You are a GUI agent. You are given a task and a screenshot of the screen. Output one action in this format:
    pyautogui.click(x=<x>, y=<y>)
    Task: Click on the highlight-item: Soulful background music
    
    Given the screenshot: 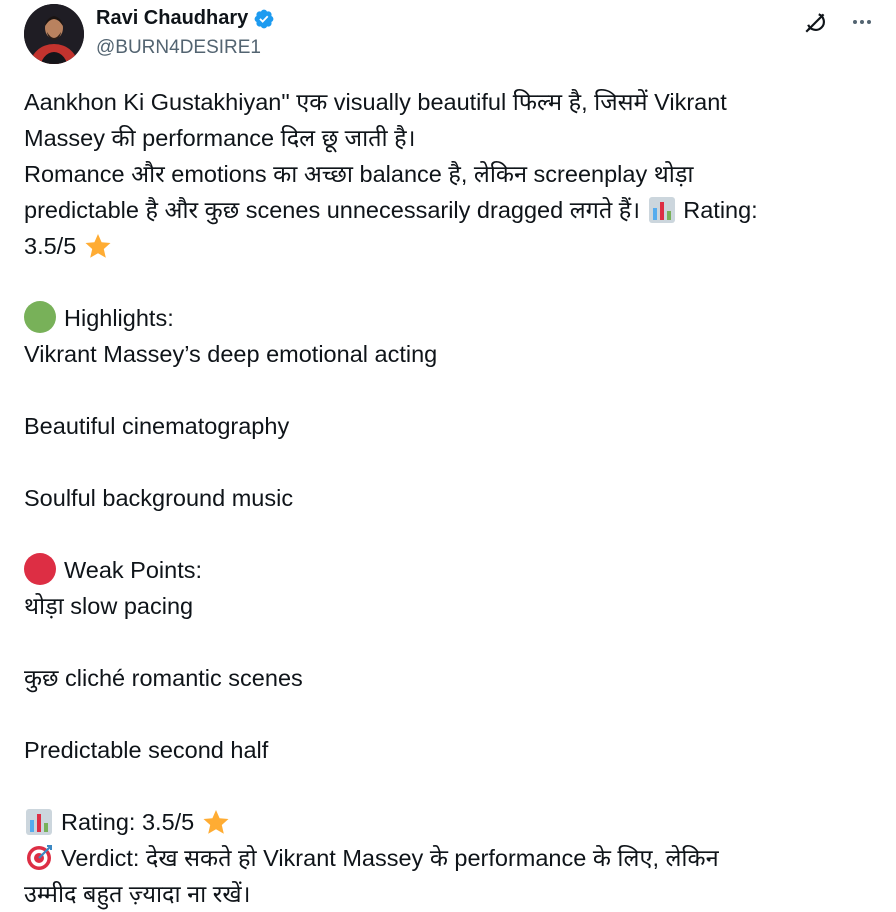 What is the action you would take?
    pyautogui.click(x=159, y=498)
    